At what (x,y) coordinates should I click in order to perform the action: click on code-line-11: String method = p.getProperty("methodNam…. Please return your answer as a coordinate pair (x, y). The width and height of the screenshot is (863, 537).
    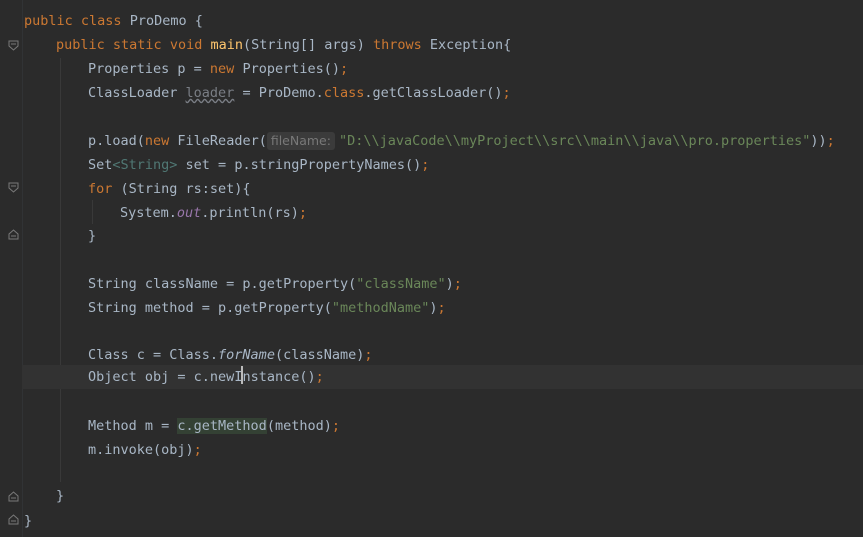
    Looking at the image, I should click on (267, 308).